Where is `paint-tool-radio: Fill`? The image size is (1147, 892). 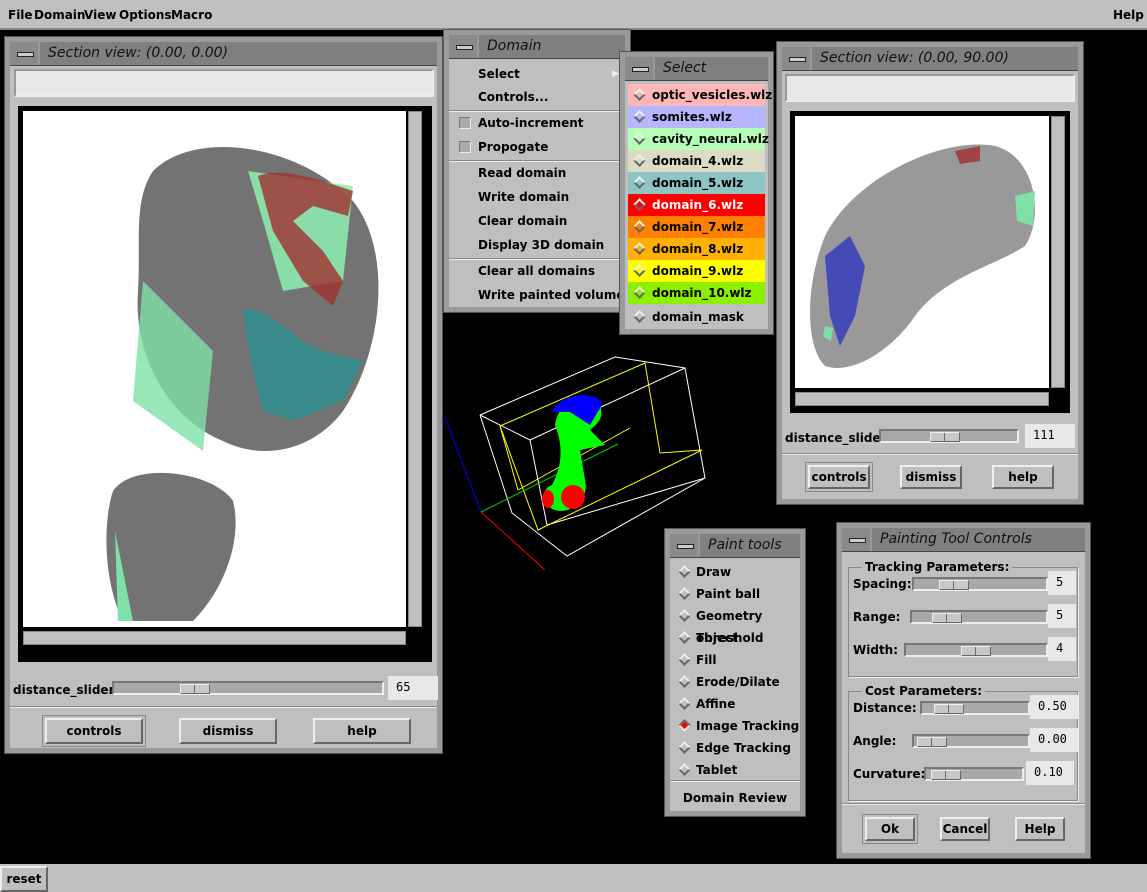
paint-tool-radio: Fill is located at coordinates (735, 660).